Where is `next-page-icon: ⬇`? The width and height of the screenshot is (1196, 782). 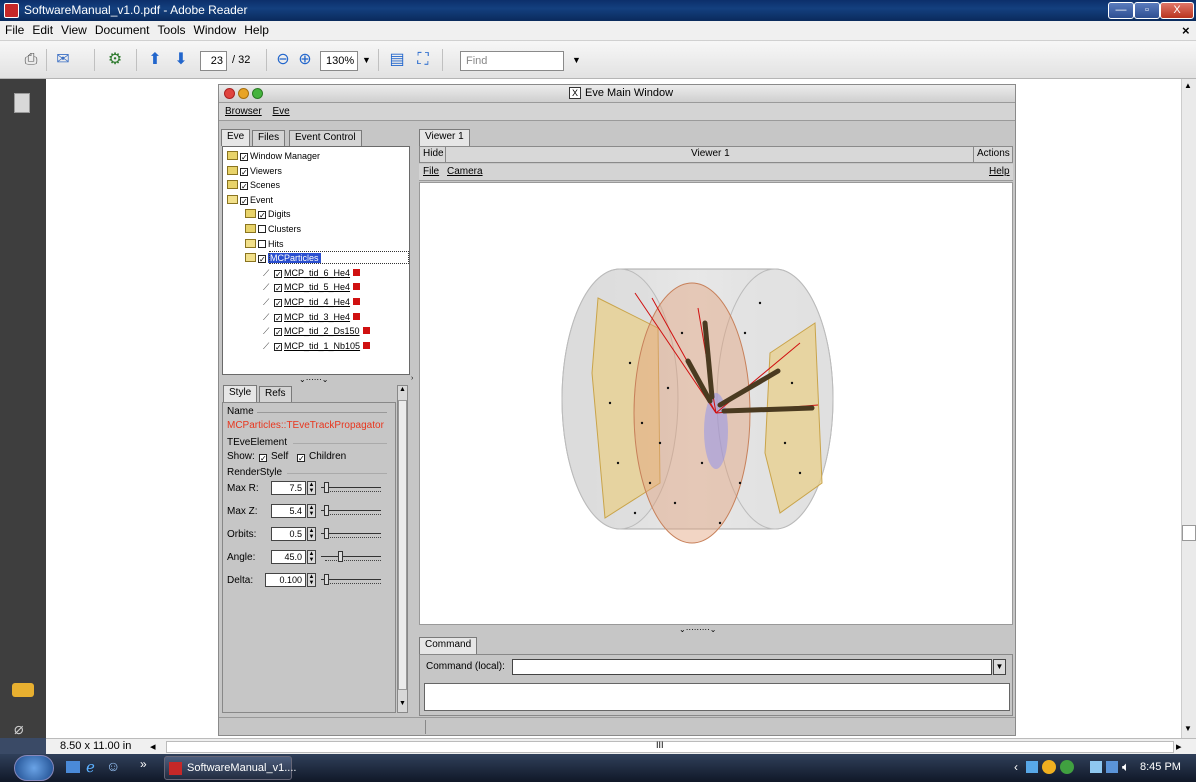
next-page-icon: ⬇ is located at coordinates (181, 60).